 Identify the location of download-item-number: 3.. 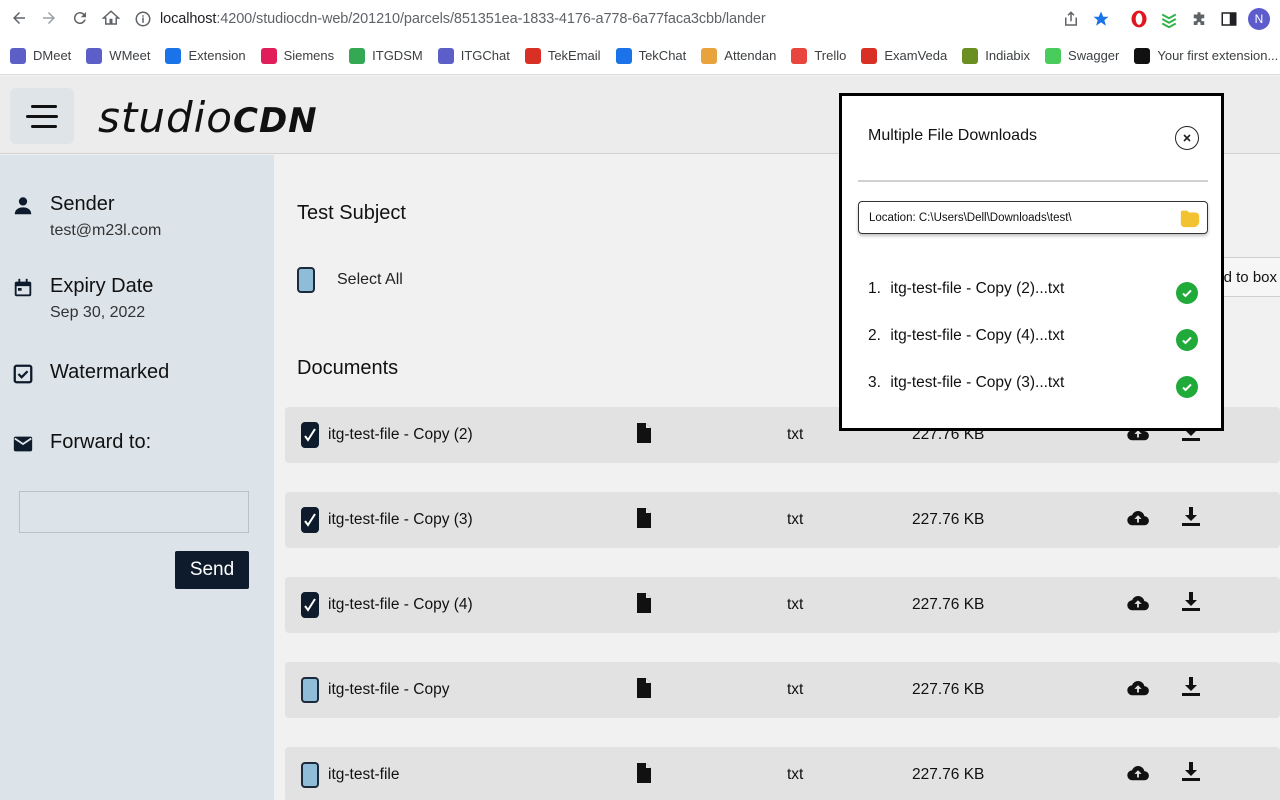
(874, 382).